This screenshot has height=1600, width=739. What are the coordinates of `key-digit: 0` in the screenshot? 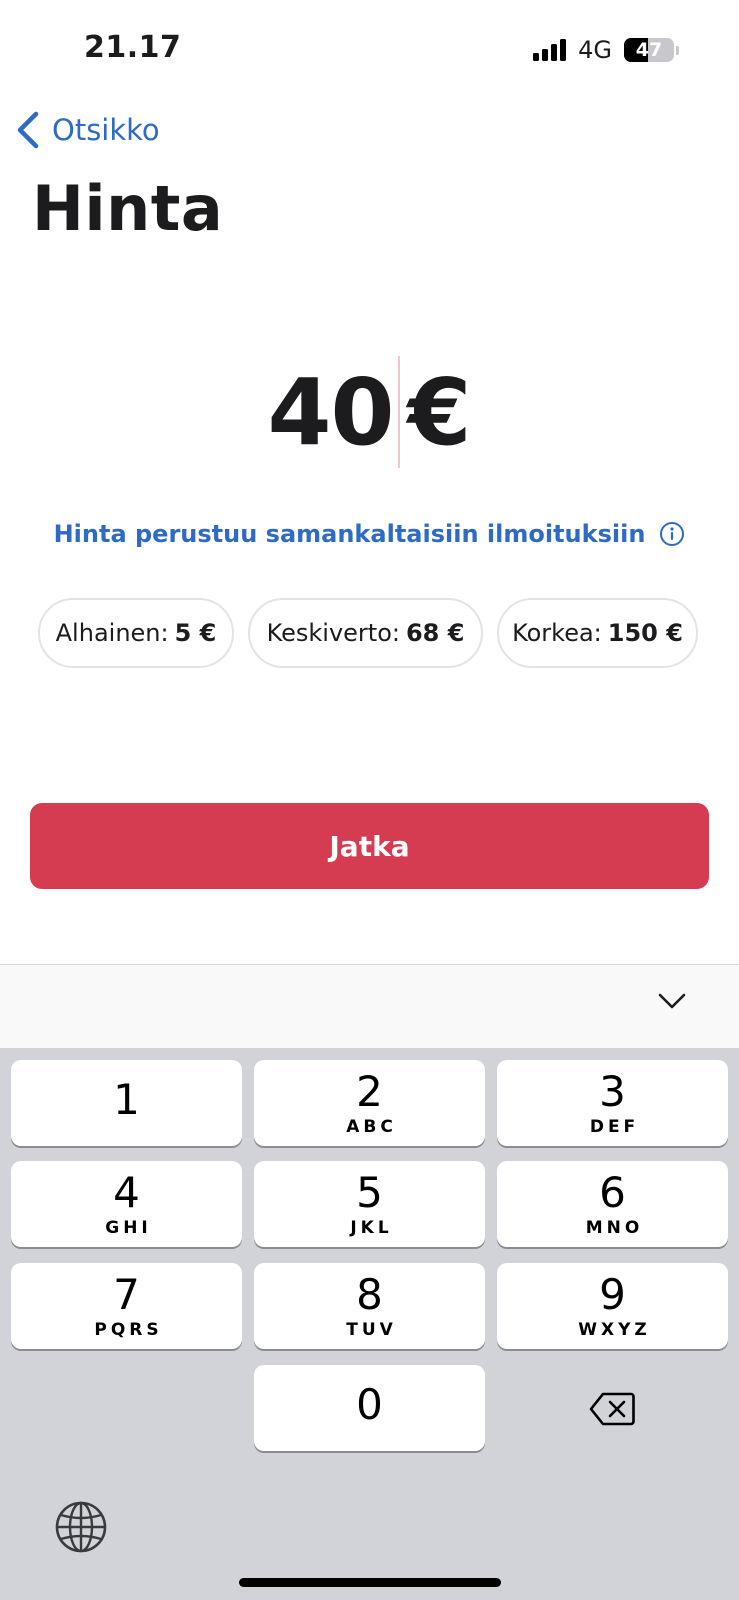 It's located at (369, 1404).